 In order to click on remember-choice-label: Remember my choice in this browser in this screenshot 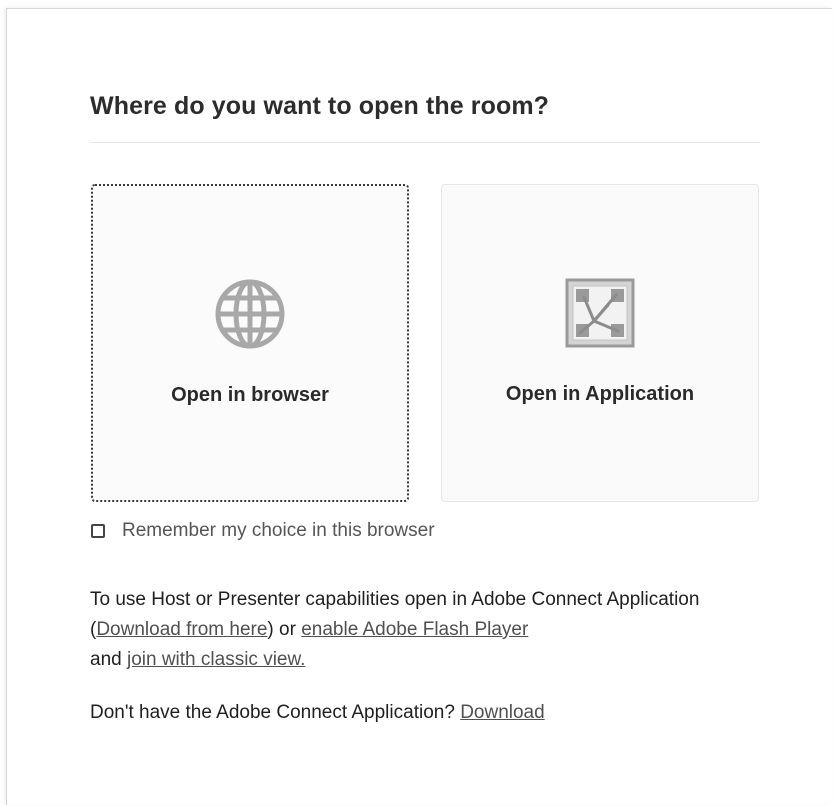, I will do `click(278, 530)`.